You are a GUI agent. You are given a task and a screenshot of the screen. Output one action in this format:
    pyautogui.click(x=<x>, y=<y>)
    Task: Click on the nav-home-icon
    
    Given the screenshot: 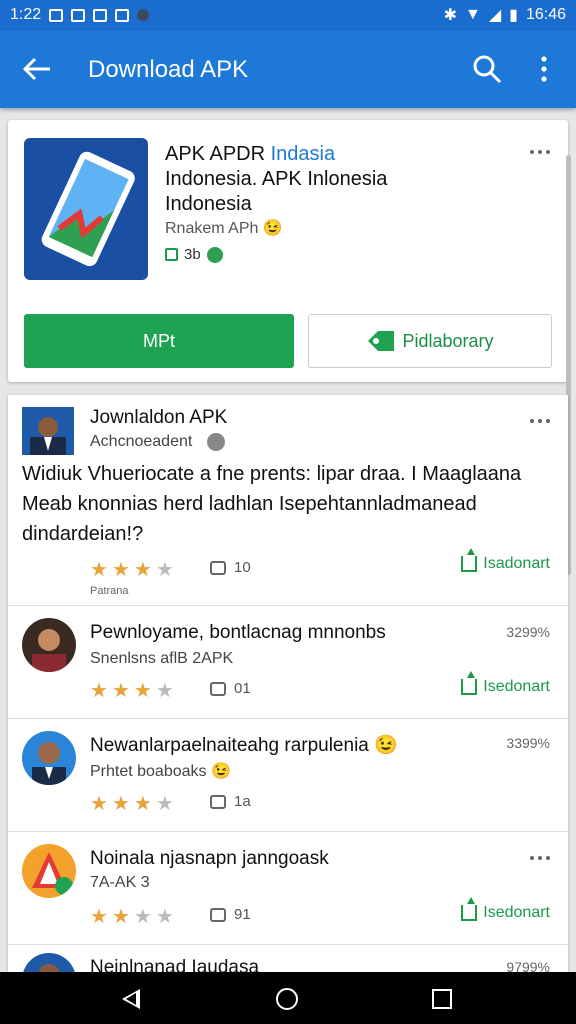 What is the action you would take?
    pyautogui.click(x=287, y=999)
    